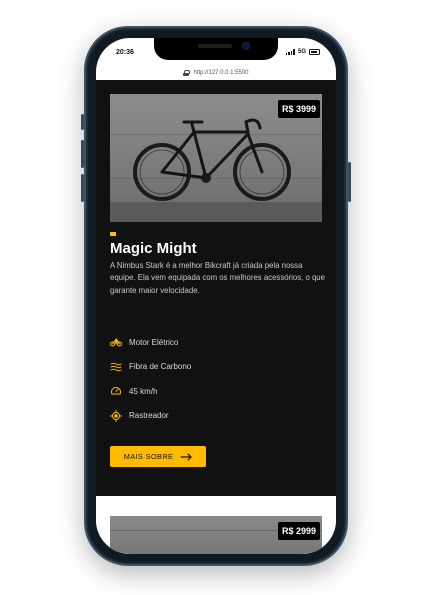 The height and width of the screenshot is (595, 445). What do you see at coordinates (216, 416) in the screenshot?
I see `feature-item: Rastreador` at bounding box center [216, 416].